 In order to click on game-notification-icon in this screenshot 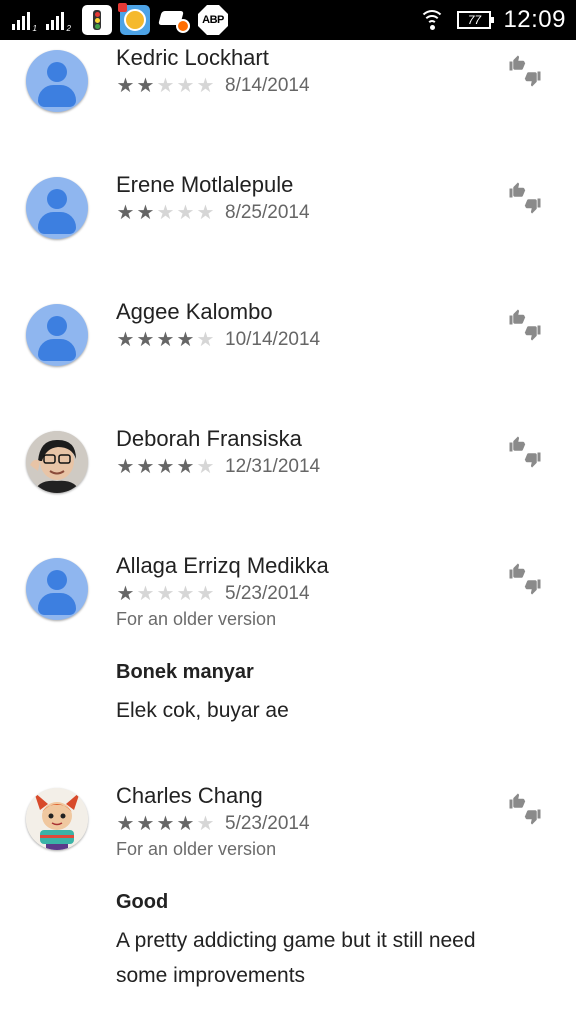, I will do `click(134, 19)`.